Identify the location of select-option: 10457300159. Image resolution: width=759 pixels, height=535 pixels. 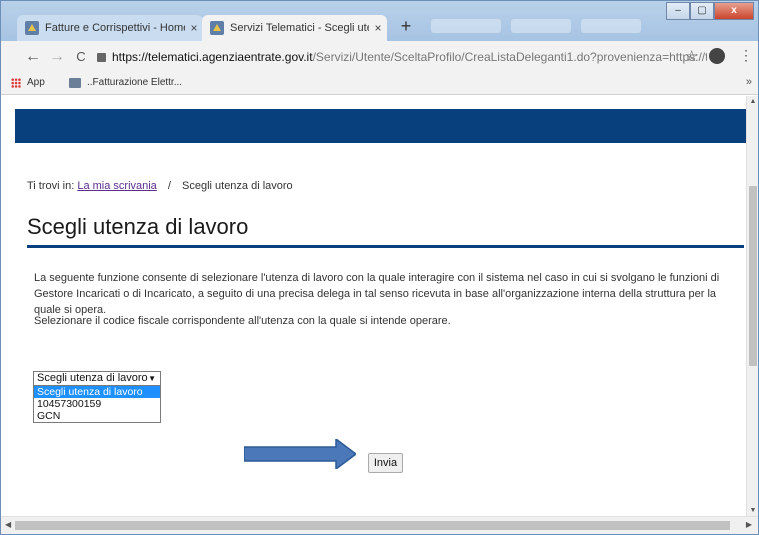
(97, 404).